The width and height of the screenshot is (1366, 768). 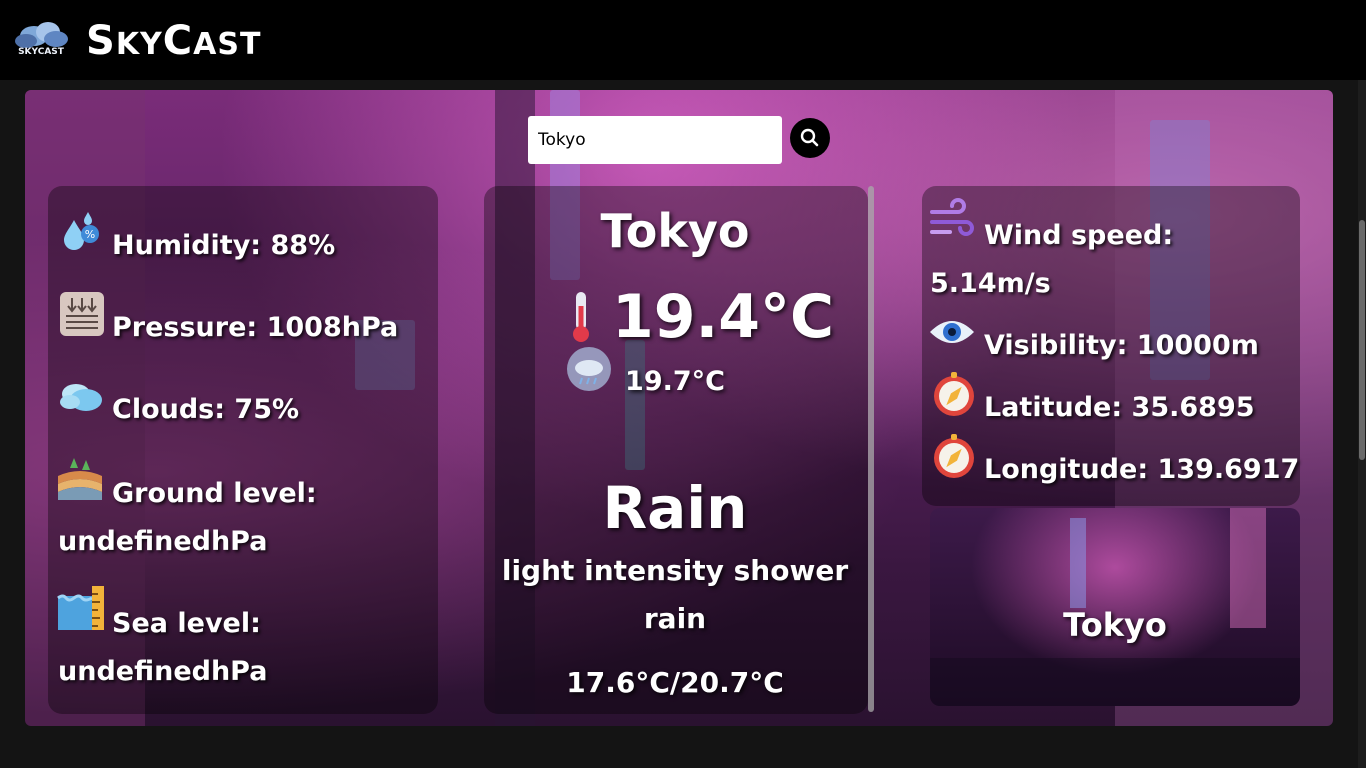 I want to click on scrollbar-thumb, so click(x=1362, y=340).